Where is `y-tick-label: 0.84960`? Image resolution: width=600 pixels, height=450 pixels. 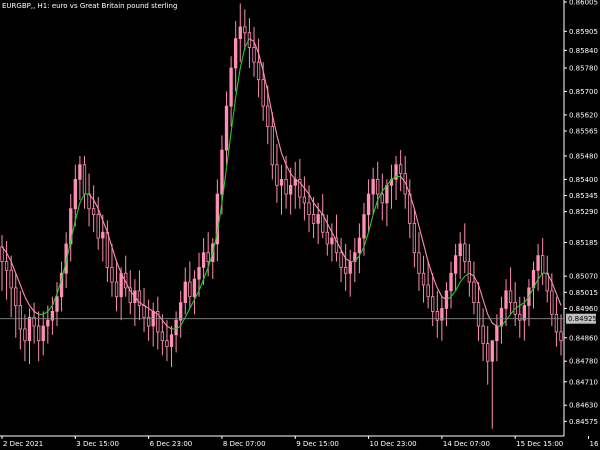
y-tick-label: 0.84960 is located at coordinates (583, 309).